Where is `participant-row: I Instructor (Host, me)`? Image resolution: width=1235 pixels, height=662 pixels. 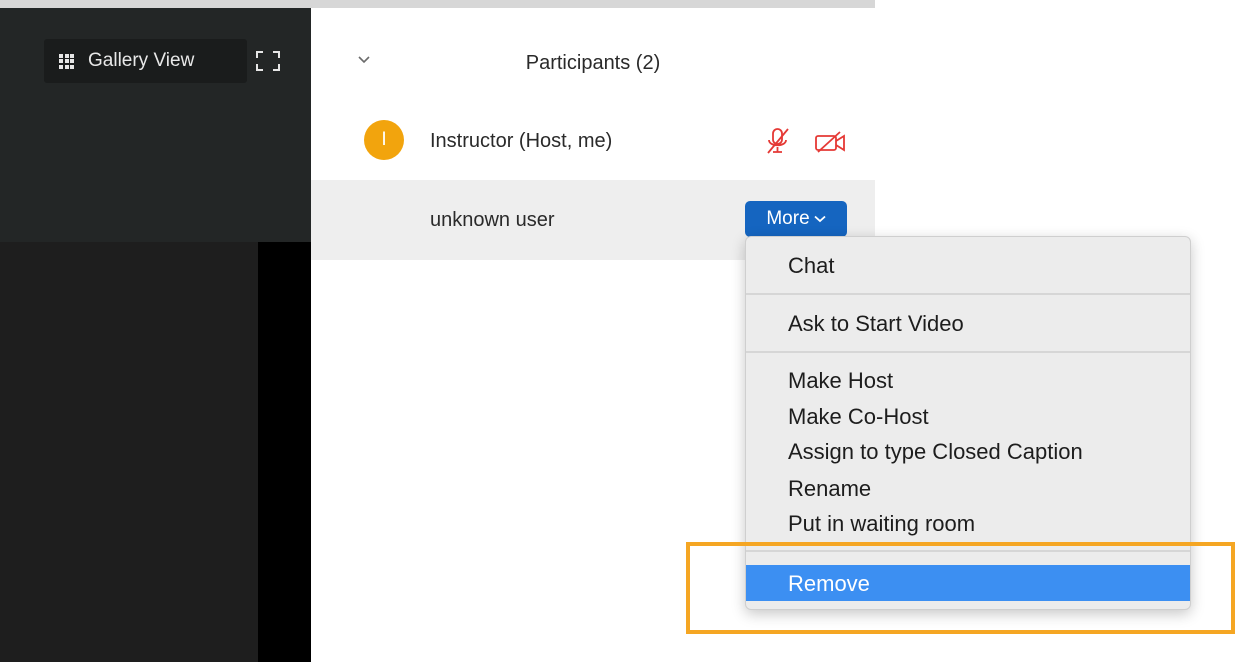 participant-row: I Instructor (Host, me) is located at coordinates (593, 140).